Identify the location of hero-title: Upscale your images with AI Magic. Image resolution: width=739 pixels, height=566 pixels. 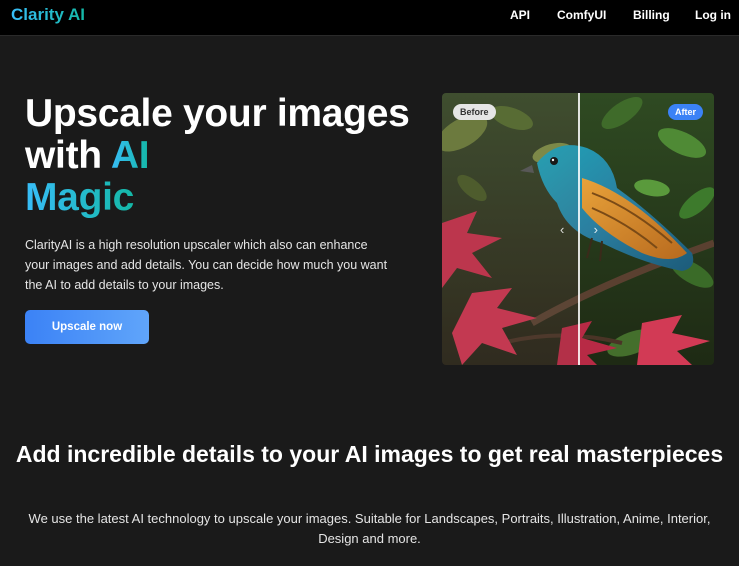
(225, 156).